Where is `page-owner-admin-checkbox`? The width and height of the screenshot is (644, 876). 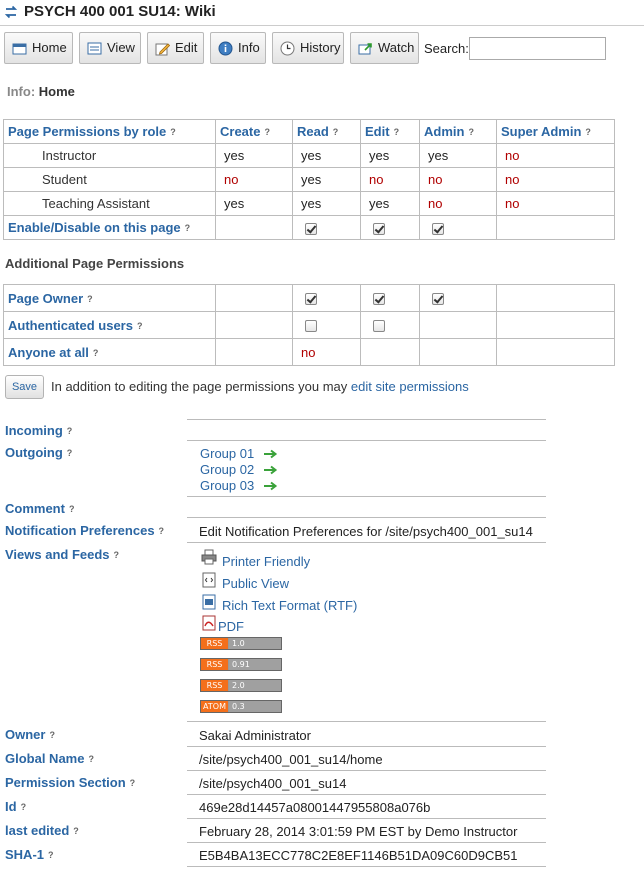 page-owner-admin-checkbox is located at coordinates (438, 299).